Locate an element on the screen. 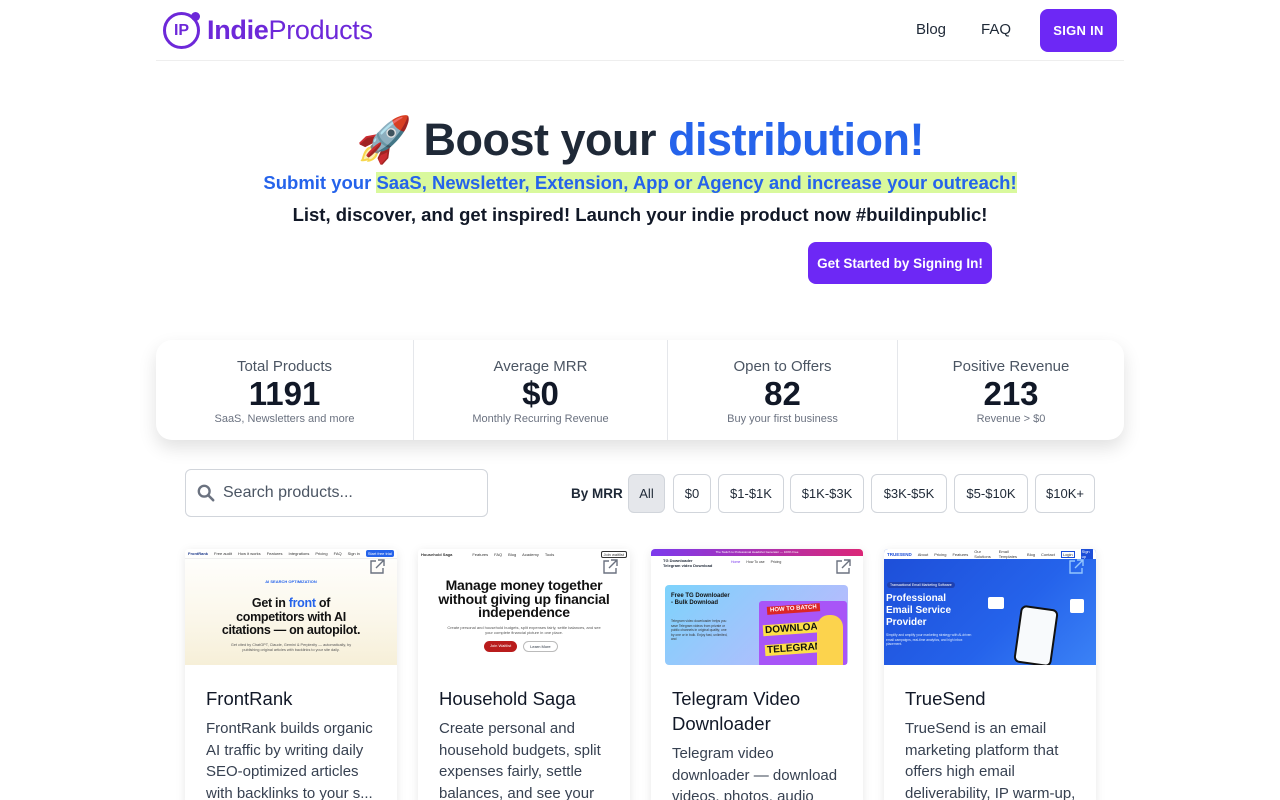 This screenshot has height=800, width=1280. thumb-brand: TG Downloader Telegram video Download is located at coordinates (687, 563).